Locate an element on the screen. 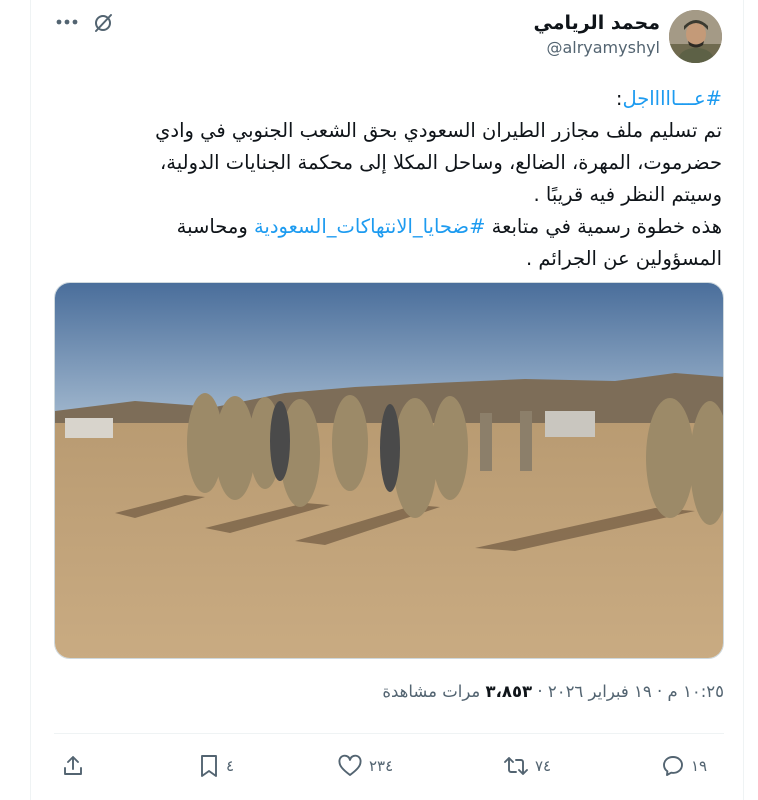  avatar is located at coordinates (695, 36).